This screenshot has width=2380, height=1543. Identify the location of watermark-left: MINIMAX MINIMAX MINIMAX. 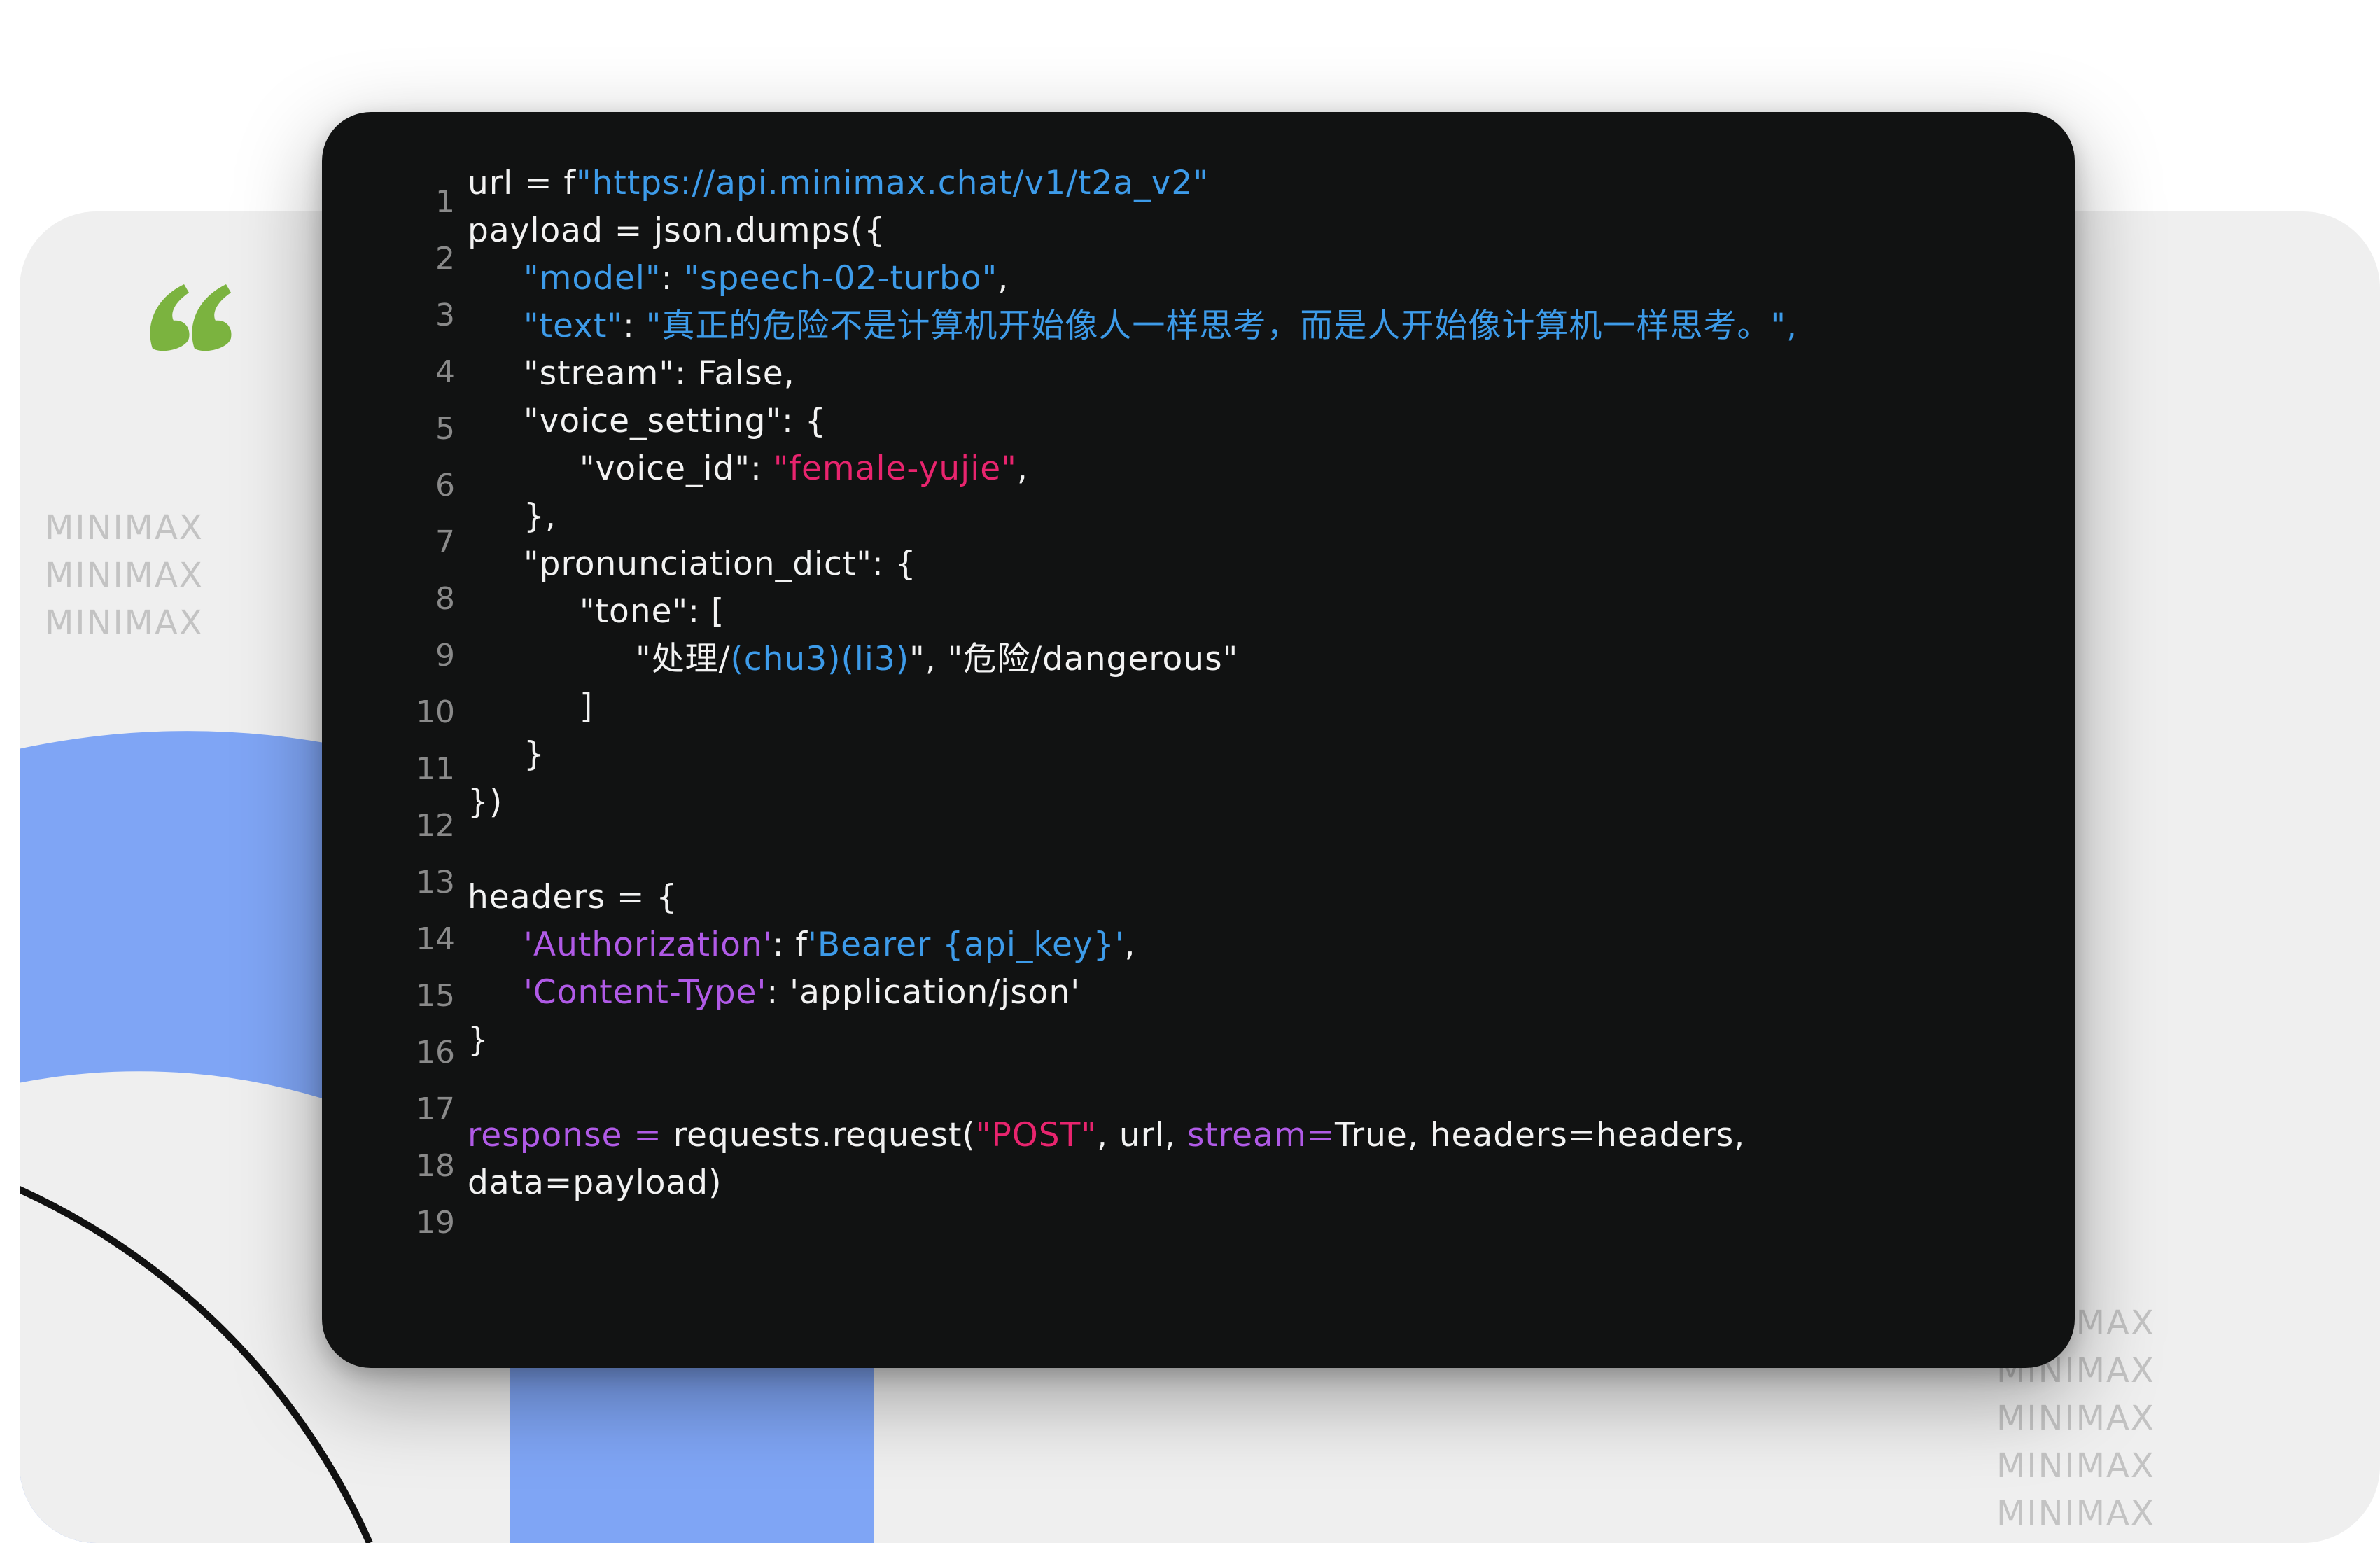
(124, 576).